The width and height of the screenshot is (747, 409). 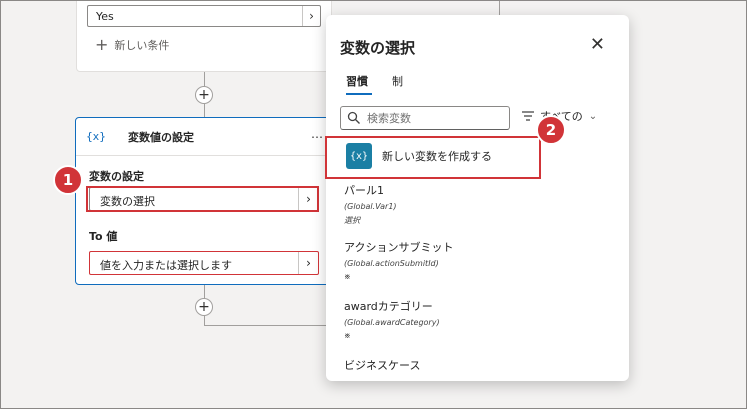 I want to click on set-variable-title: 変数値の設定, so click(x=161, y=137).